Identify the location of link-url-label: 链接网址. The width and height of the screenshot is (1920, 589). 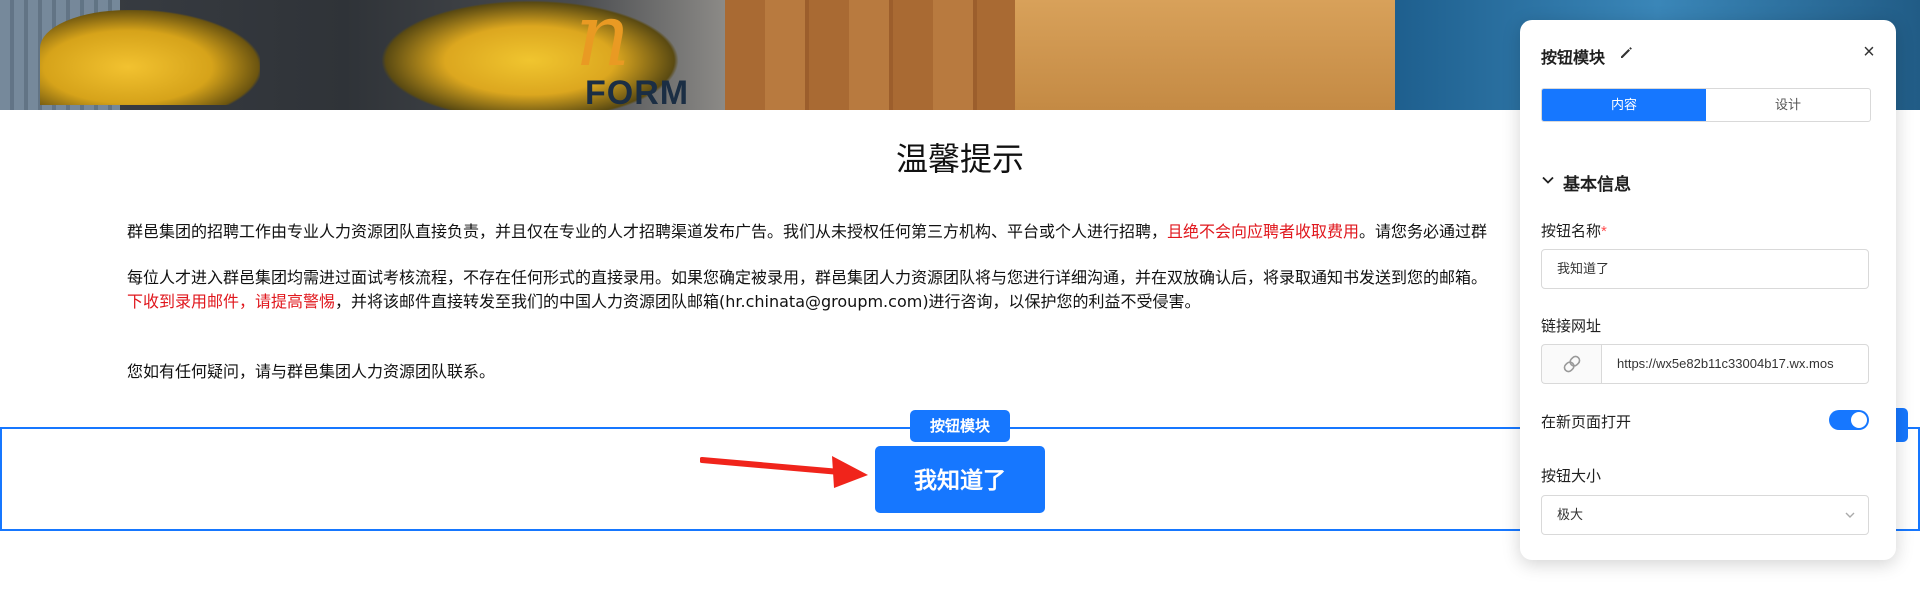
(1571, 326).